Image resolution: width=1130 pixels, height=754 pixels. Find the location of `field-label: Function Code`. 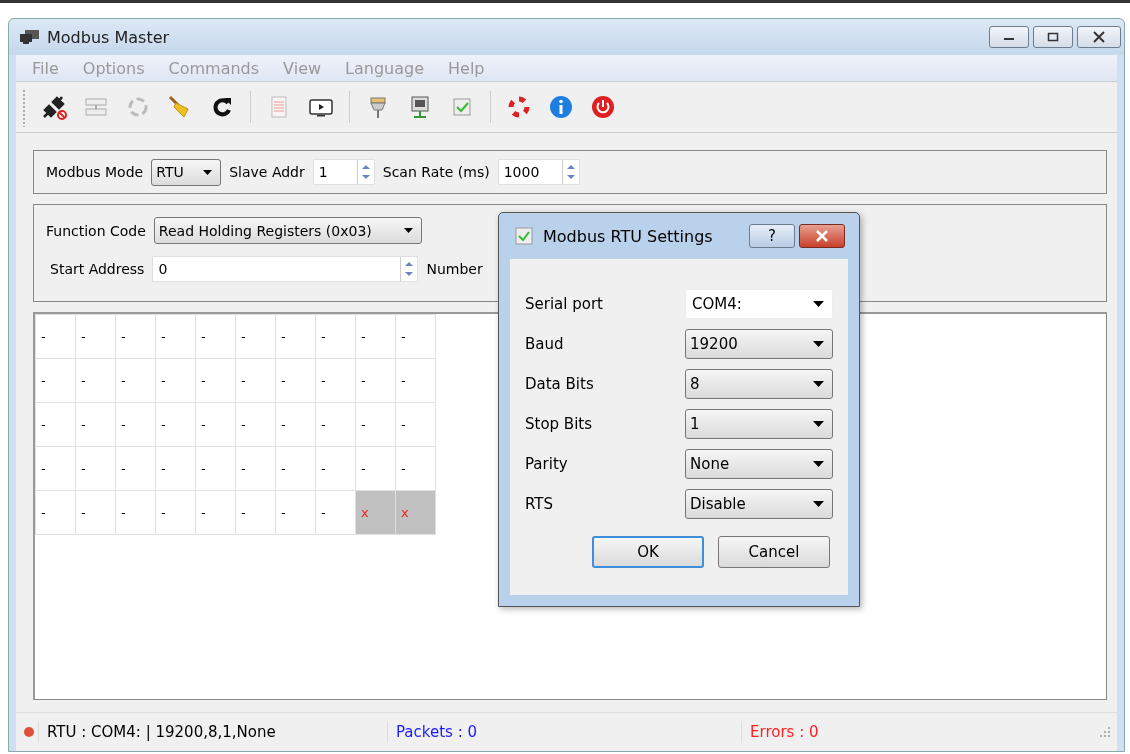

field-label: Function Code is located at coordinates (96, 230).